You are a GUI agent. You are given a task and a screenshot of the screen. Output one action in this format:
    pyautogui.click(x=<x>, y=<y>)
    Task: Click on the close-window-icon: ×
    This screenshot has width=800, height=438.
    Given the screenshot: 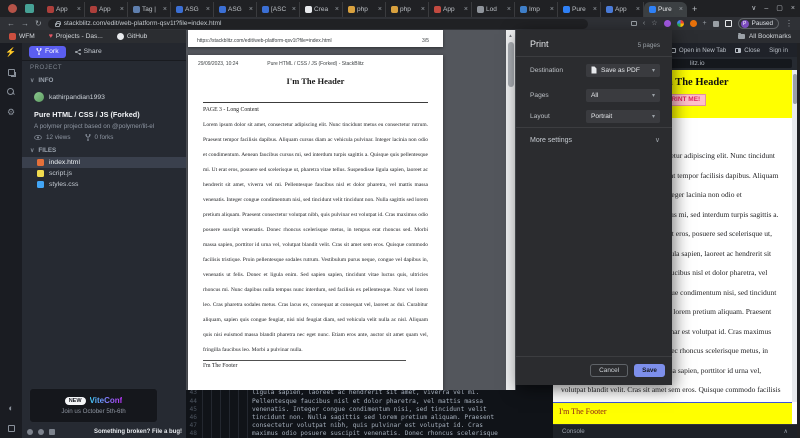 What is the action you would take?
    pyautogui.click(x=793, y=8)
    